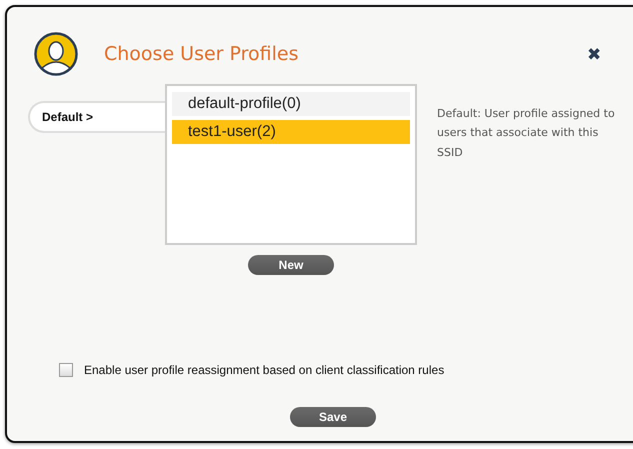  I want to click on new-button: New, so click(291, 265).